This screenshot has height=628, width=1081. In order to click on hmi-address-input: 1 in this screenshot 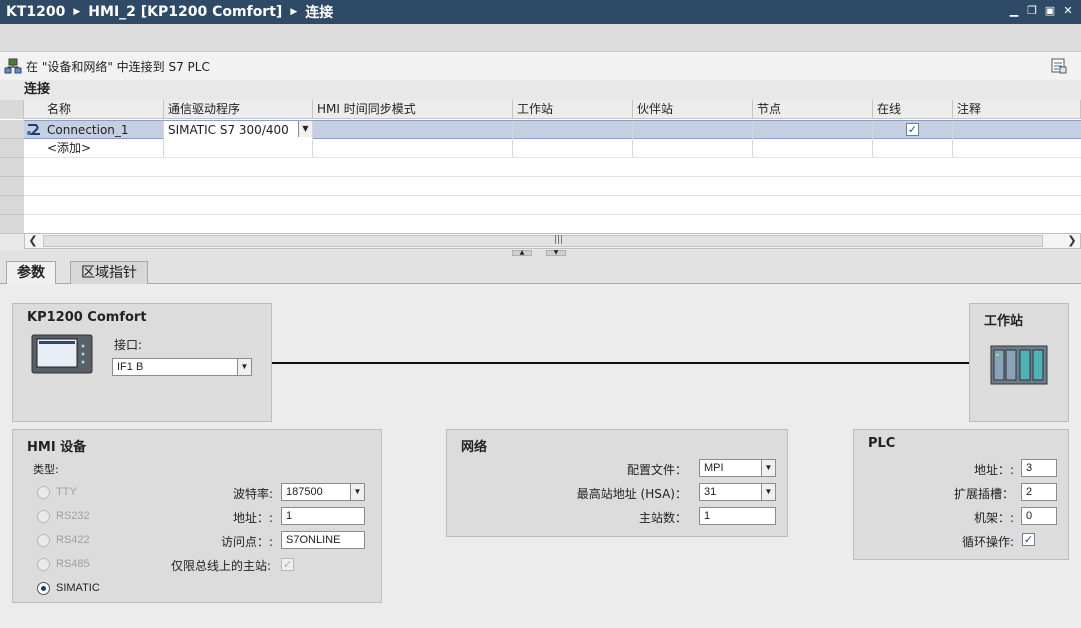, I will do `click(323, 516)`.